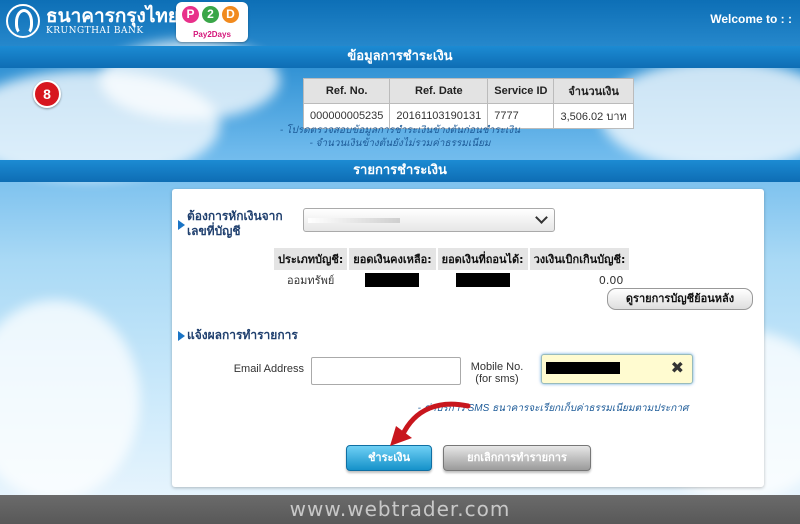  I want to click on col-ref-date: Ref. Date, so click(439, 91).